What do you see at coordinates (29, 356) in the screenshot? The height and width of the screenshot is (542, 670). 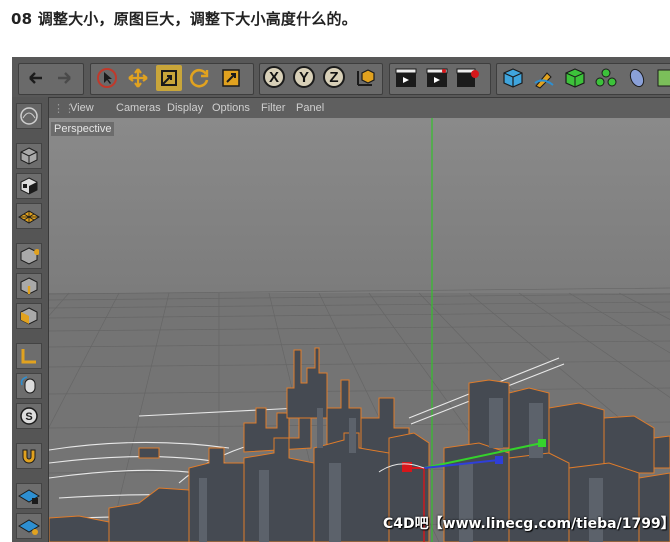 I see `axis-mode-icon` at bounding box center [29, 356].